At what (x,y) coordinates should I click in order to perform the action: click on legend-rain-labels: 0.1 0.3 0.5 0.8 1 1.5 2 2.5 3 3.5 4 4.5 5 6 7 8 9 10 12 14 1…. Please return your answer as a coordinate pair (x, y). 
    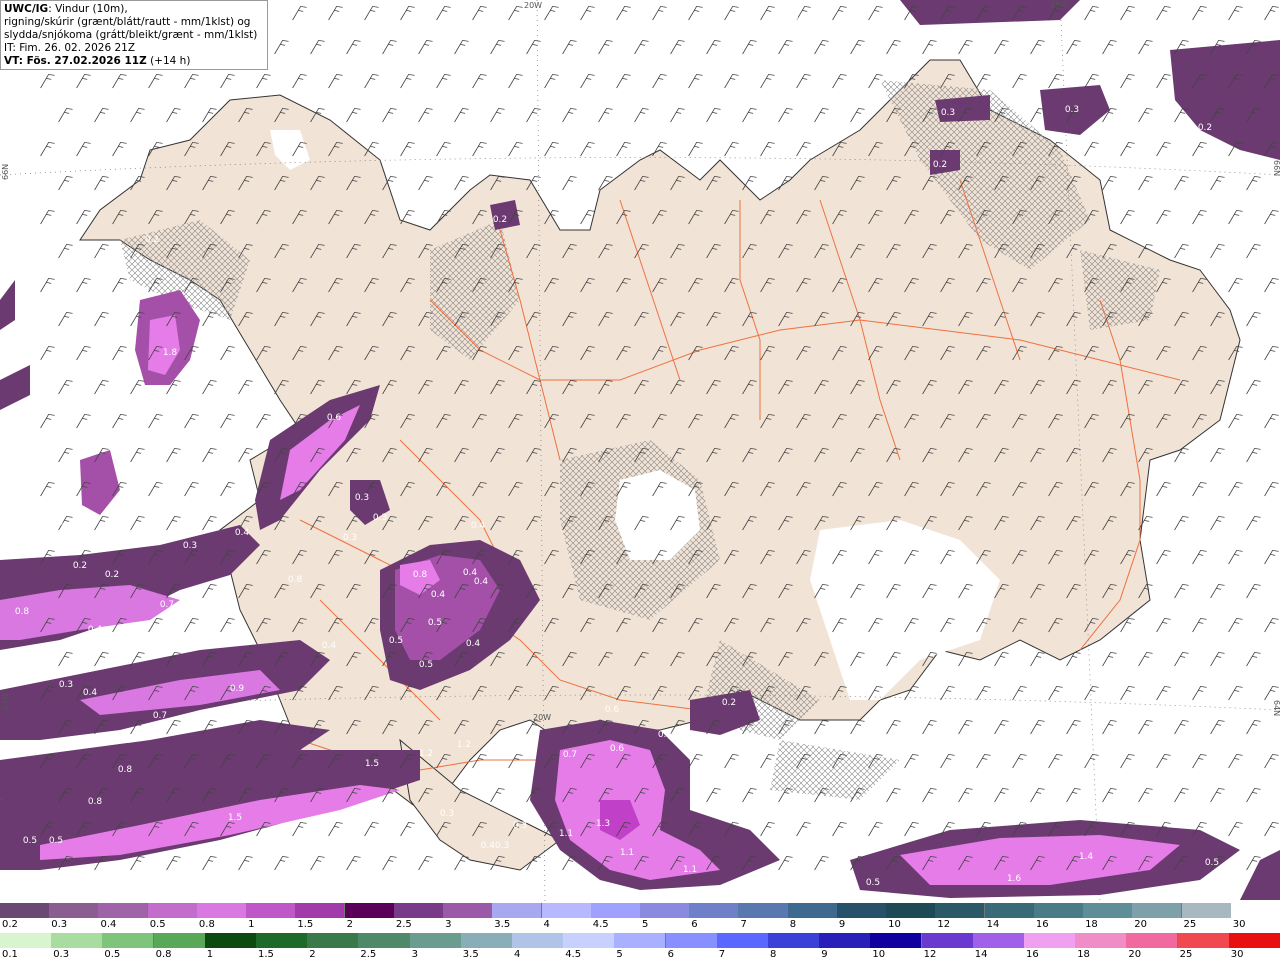
    Looking at the image, I should click on (640, 956).